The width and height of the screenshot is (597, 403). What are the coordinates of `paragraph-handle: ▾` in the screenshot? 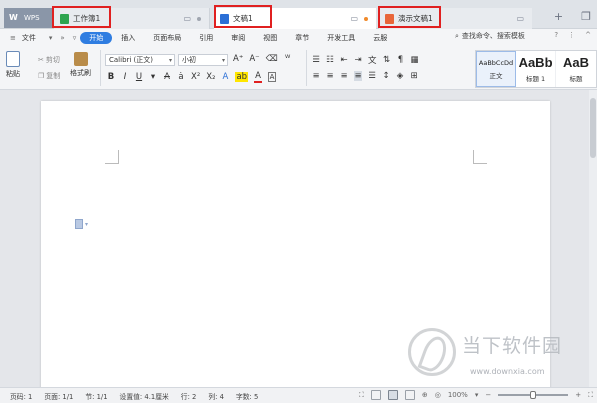 It's located at (81, 224).